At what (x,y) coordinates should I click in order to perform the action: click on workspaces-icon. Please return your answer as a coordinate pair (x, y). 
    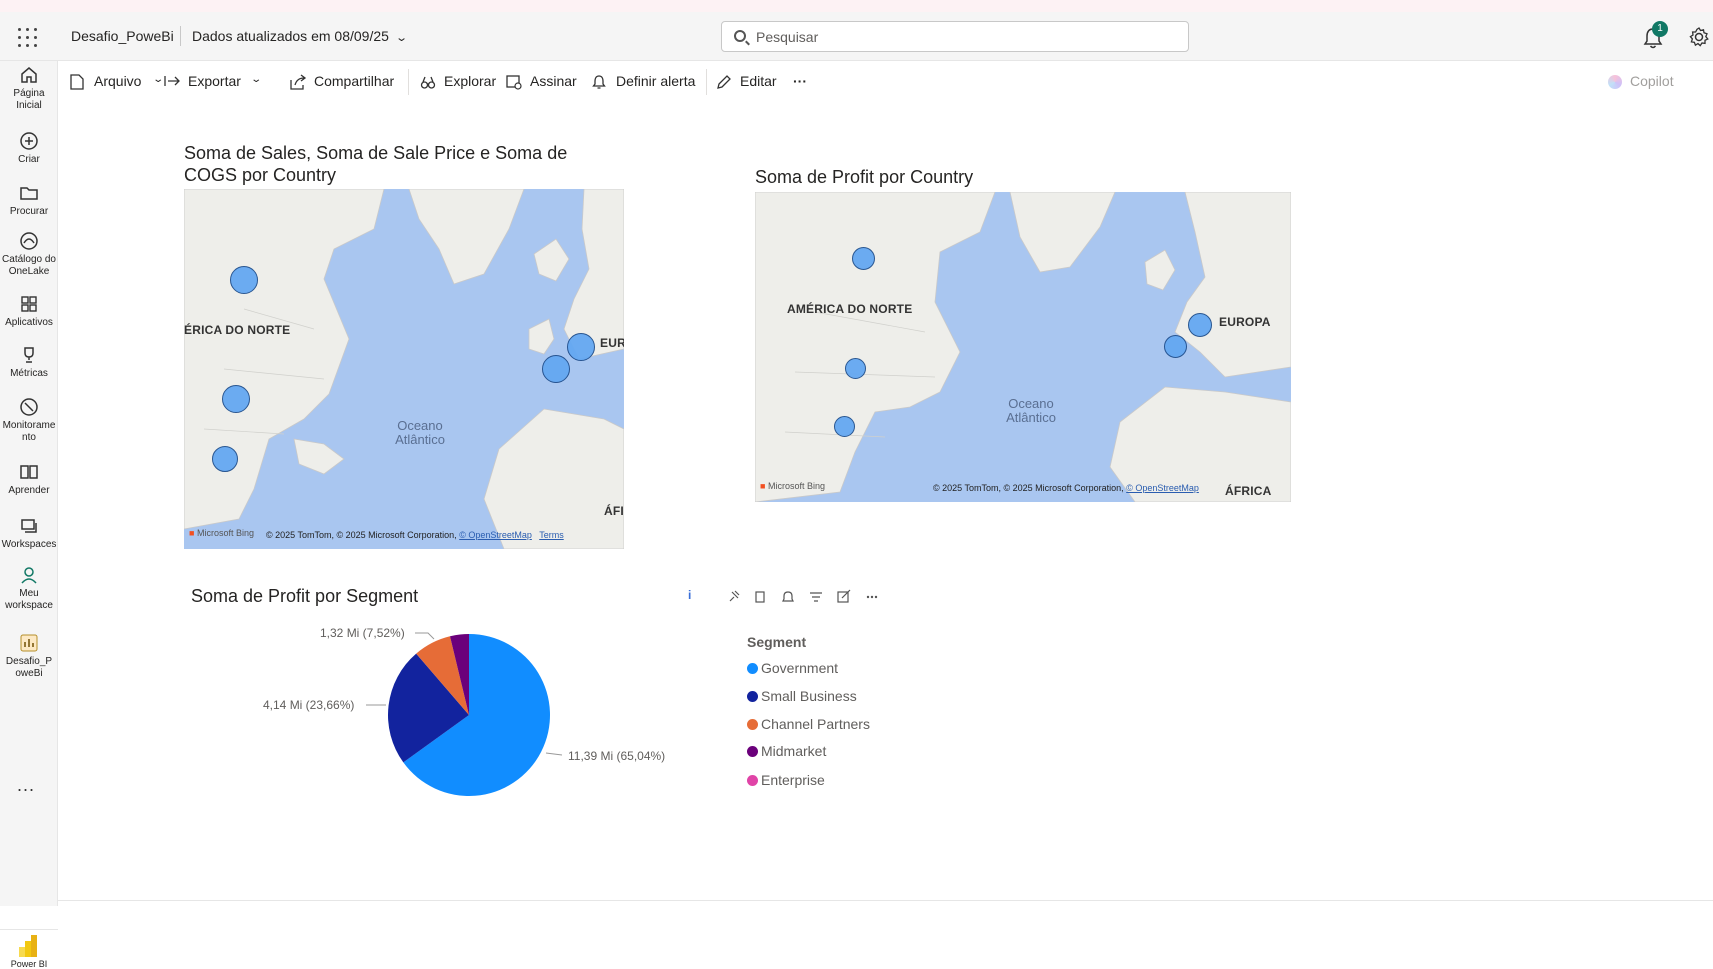
    Looking at the image, I should click on (29, 526).